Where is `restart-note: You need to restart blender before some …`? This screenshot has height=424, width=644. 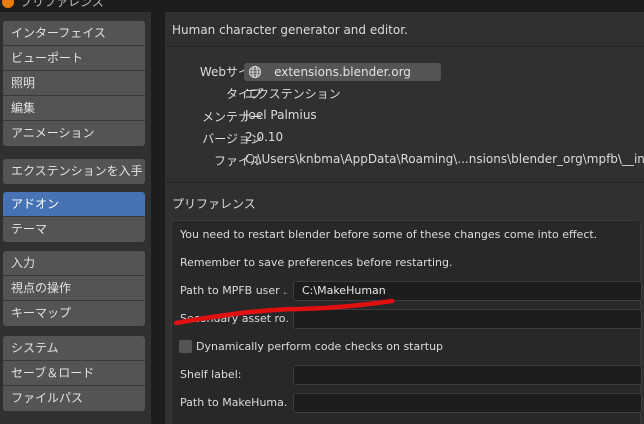 restart-note: You need to restart blender before some … is located at coordinates (389, 234).